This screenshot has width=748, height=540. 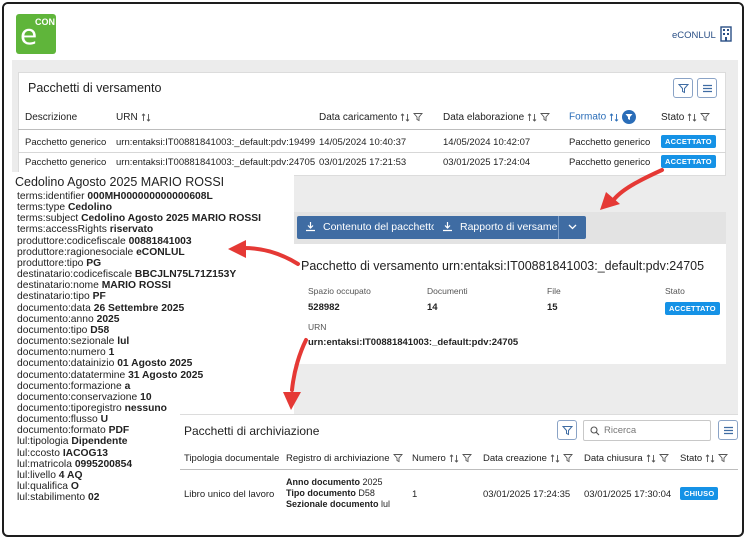 What do you see at coordinates (42, 487) in the screenshot?
I see `metadata-key: lul:qualifica` at bounding box center [42, 487].